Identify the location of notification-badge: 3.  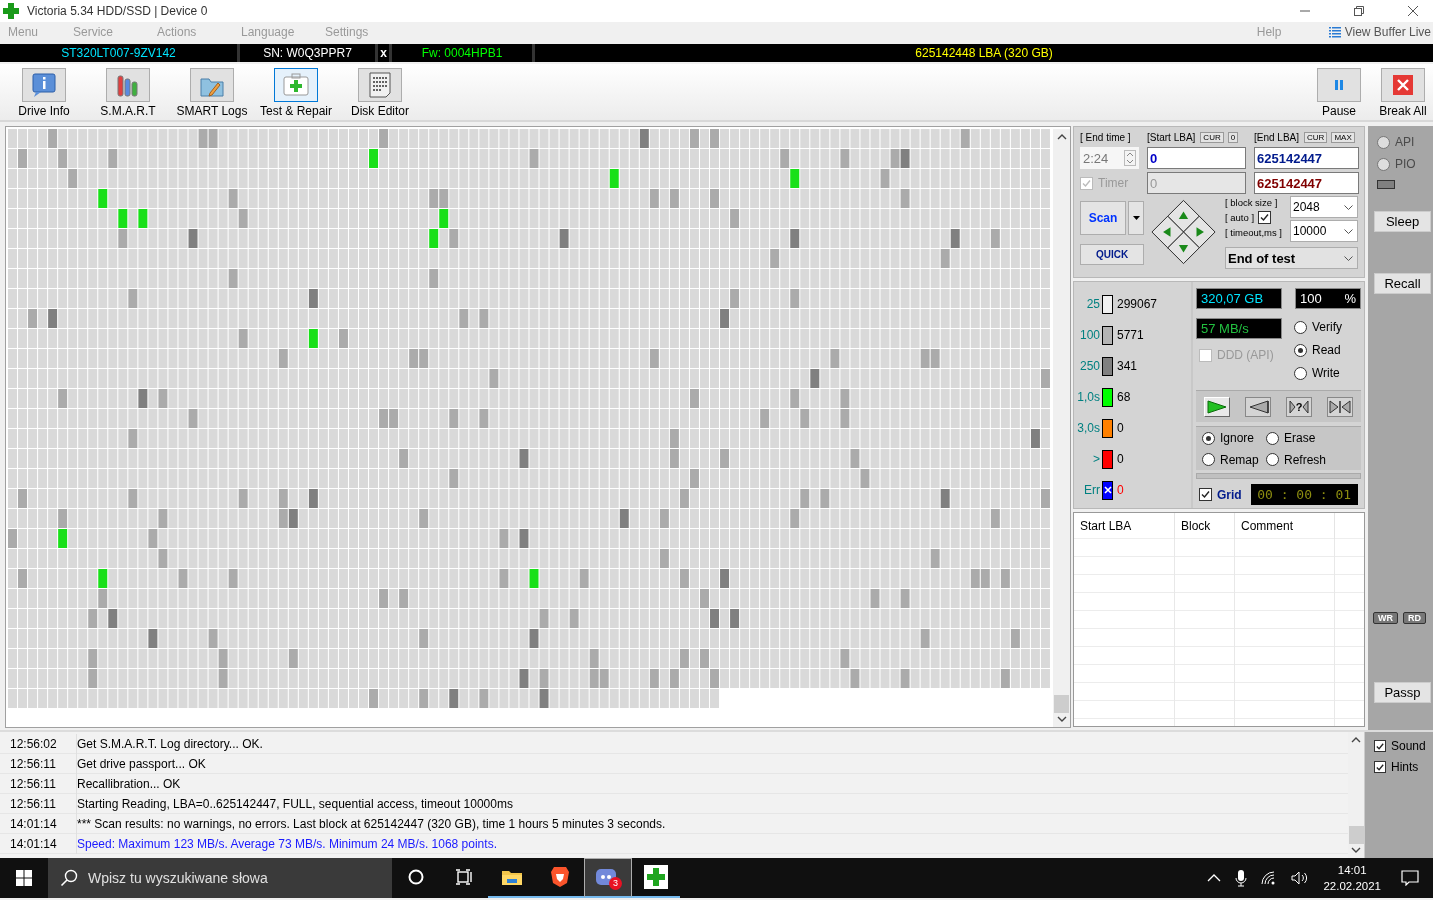
(615, 883).